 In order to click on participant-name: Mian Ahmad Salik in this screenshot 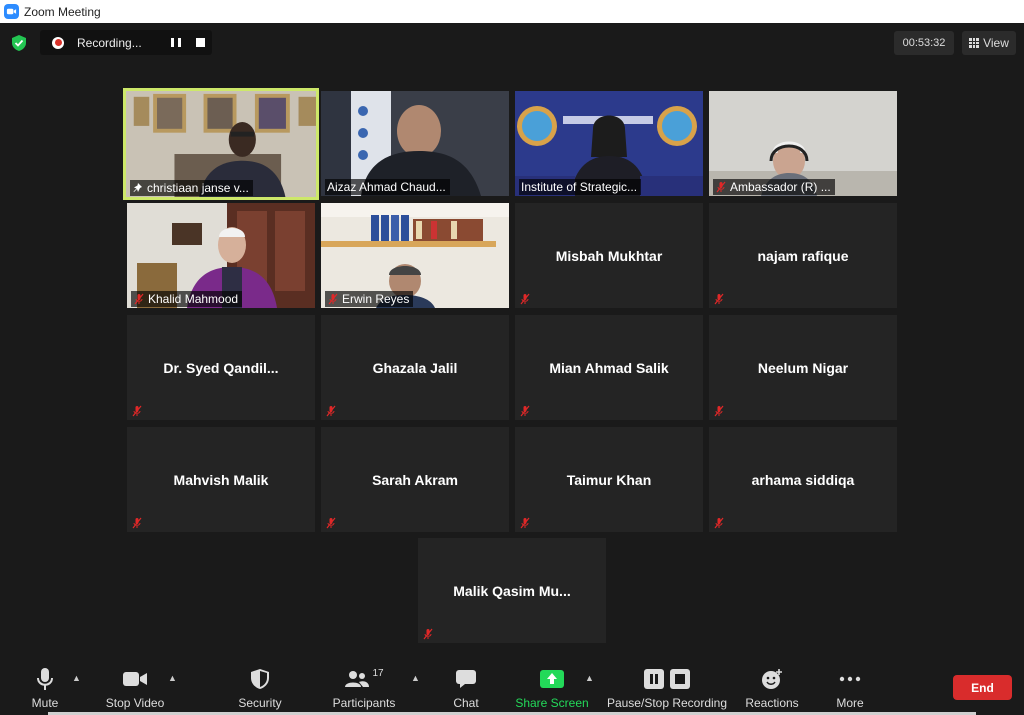, I will do `click(609, 367)`.